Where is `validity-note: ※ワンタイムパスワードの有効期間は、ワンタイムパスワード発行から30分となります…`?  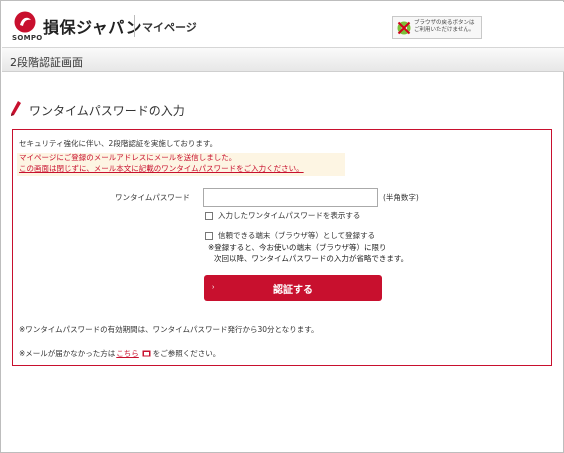
validity-note: ※ワンタイムパスワードの有効期間は、ワンタイムパスワード発行から30分となります… is located at coordinates (169, 329).